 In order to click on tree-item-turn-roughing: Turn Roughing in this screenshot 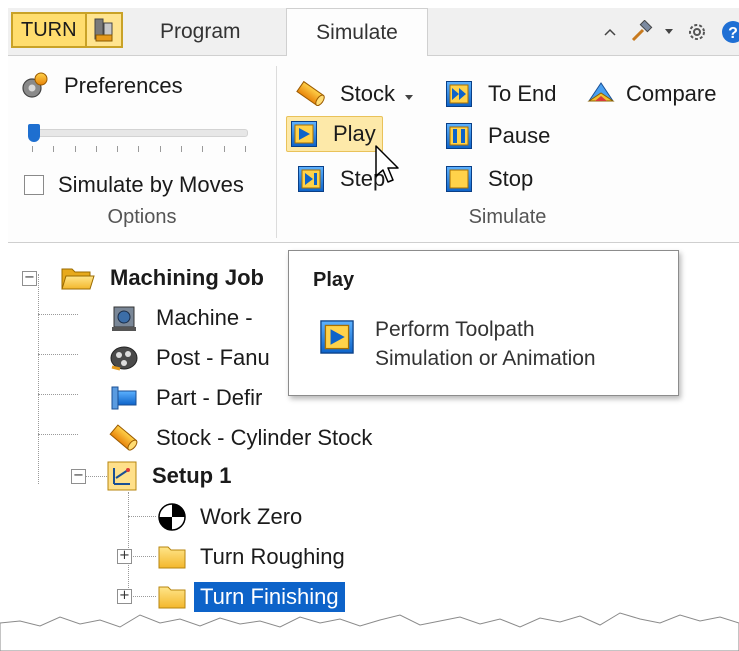, I will do `click(249, 557)`.